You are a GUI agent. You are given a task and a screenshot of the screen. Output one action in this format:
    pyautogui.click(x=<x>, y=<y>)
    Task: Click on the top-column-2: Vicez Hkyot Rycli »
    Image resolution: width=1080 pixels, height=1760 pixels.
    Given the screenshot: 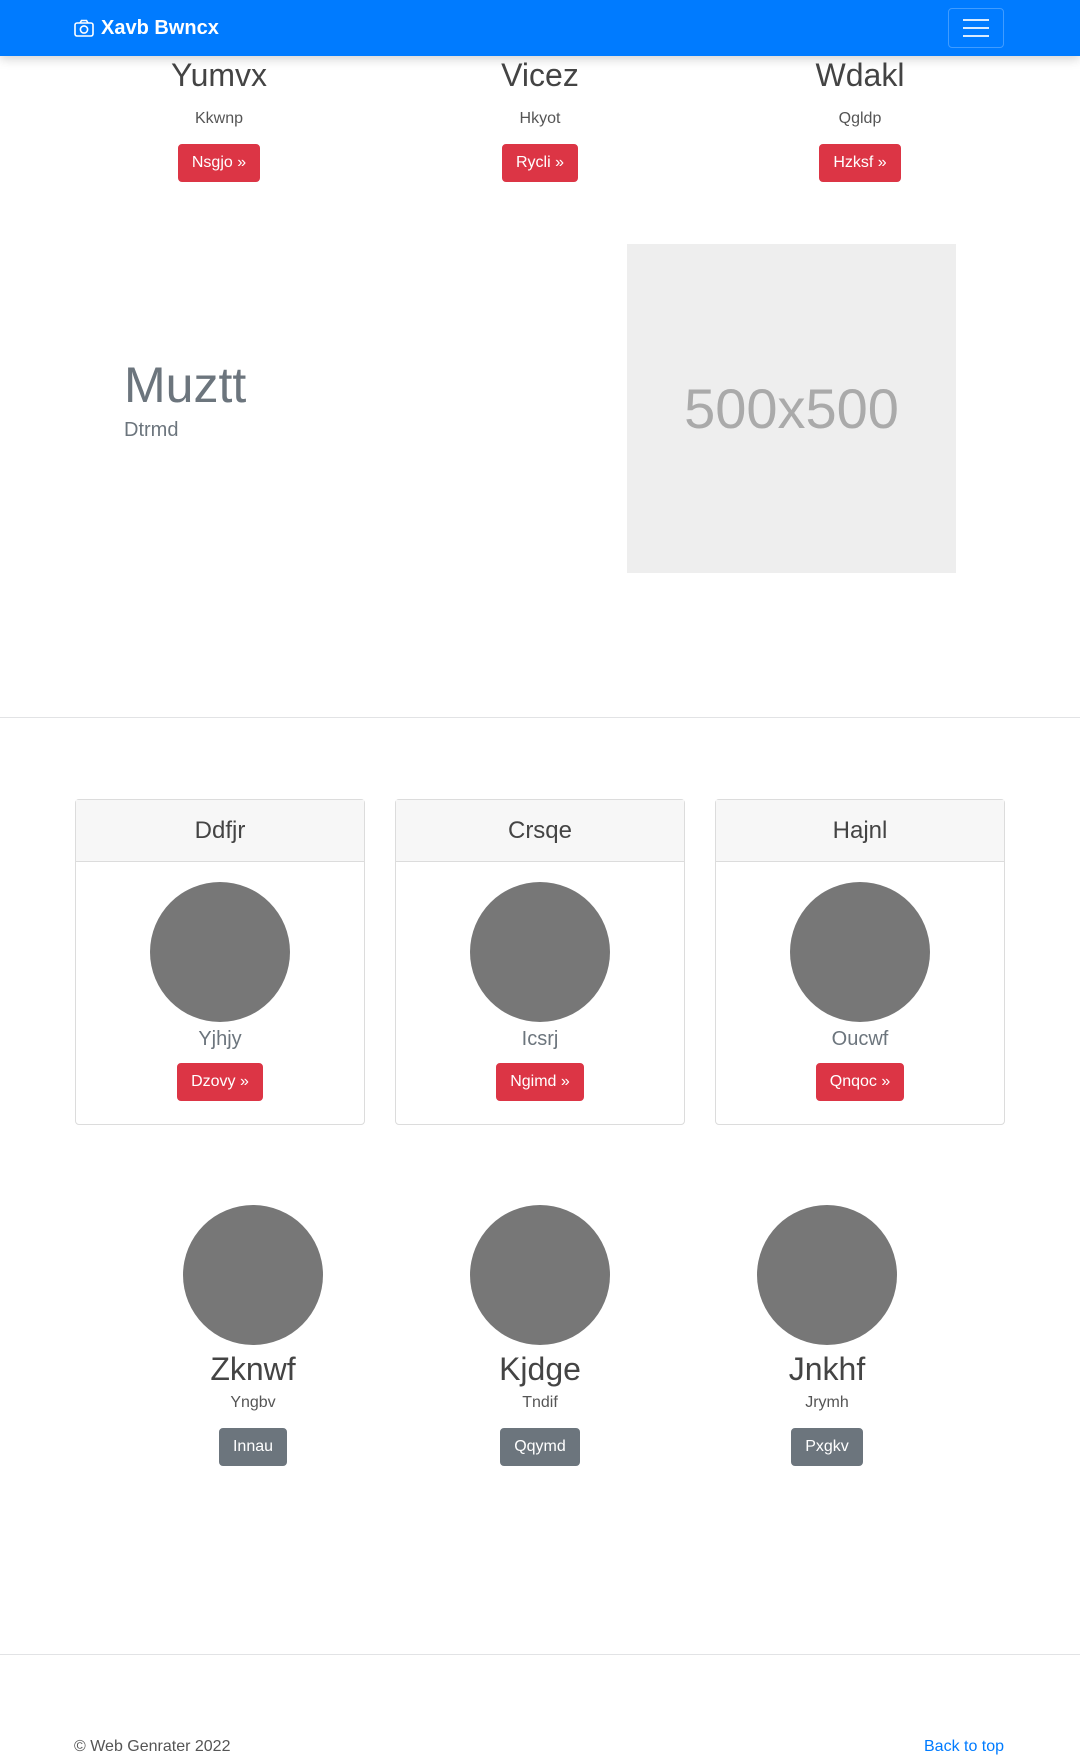 What is the action you would take?
    pyautogui.click(x=540, y=120)
    